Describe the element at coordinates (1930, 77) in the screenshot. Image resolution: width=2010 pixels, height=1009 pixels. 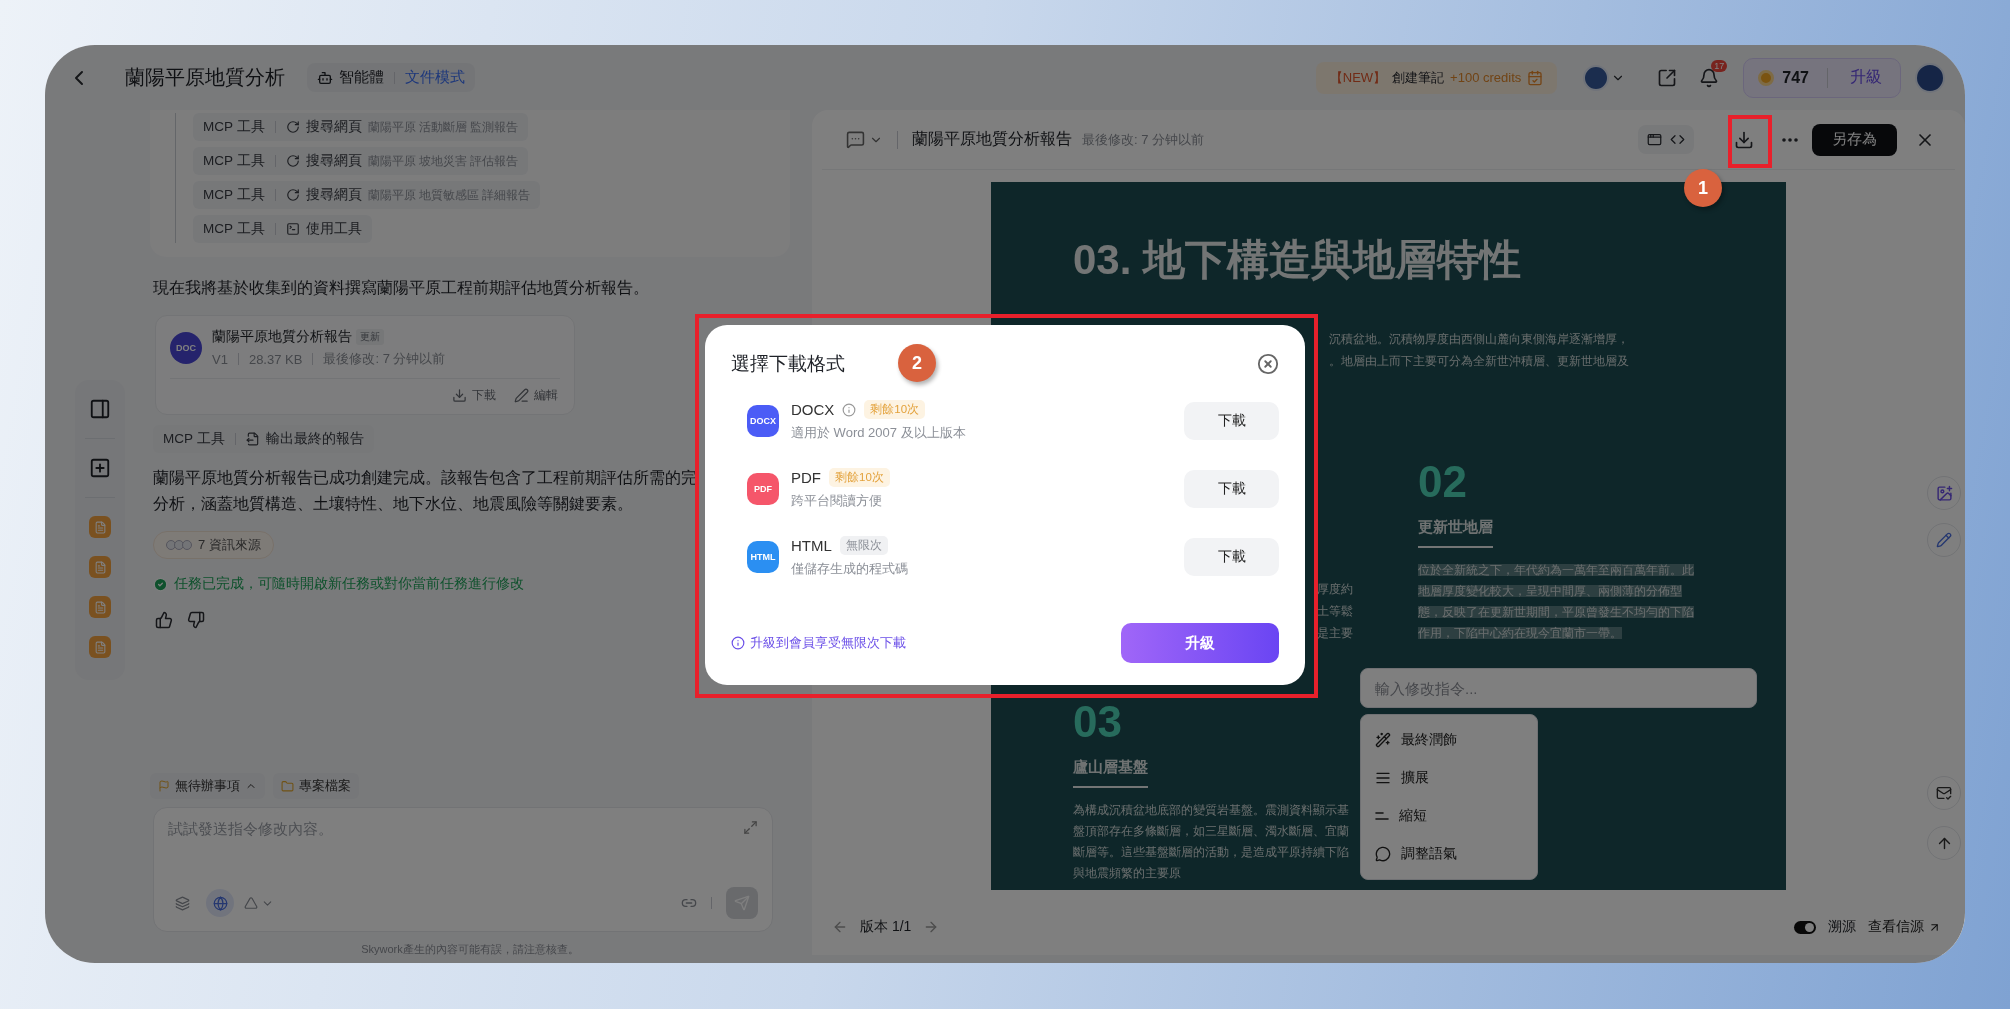
I see `user-avatar` at that location.